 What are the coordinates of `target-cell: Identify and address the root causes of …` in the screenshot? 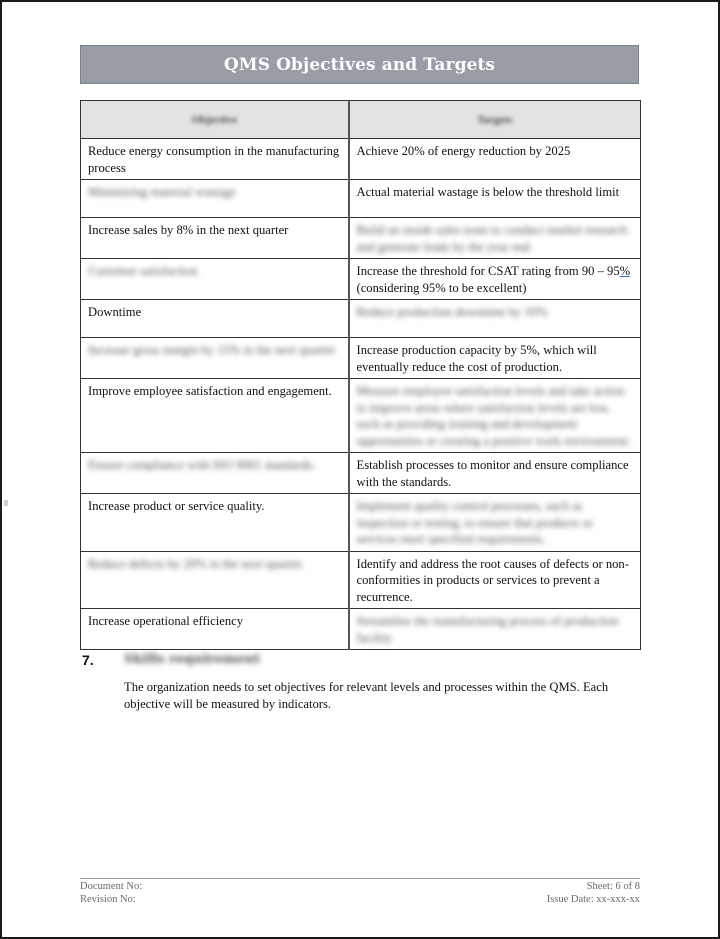 It's located at (494, 579).